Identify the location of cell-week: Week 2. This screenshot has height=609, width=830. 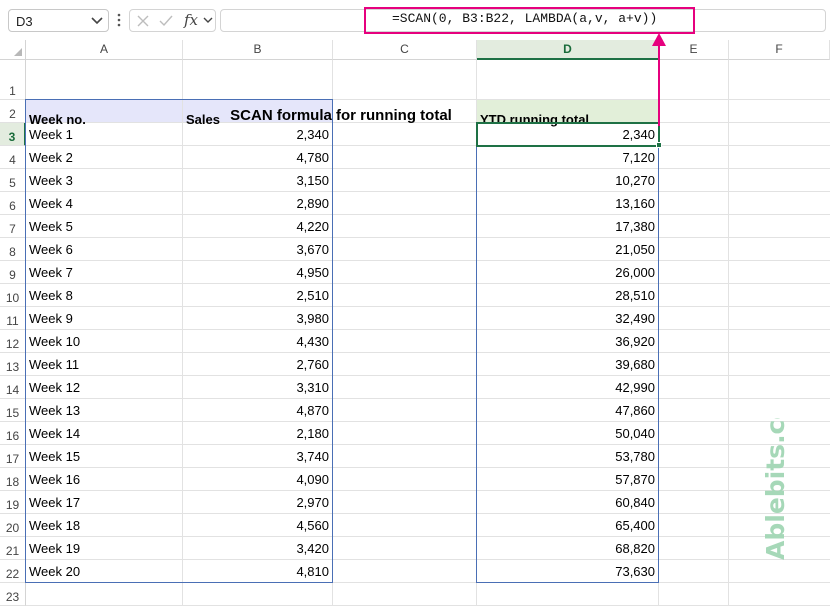
(104, 157).